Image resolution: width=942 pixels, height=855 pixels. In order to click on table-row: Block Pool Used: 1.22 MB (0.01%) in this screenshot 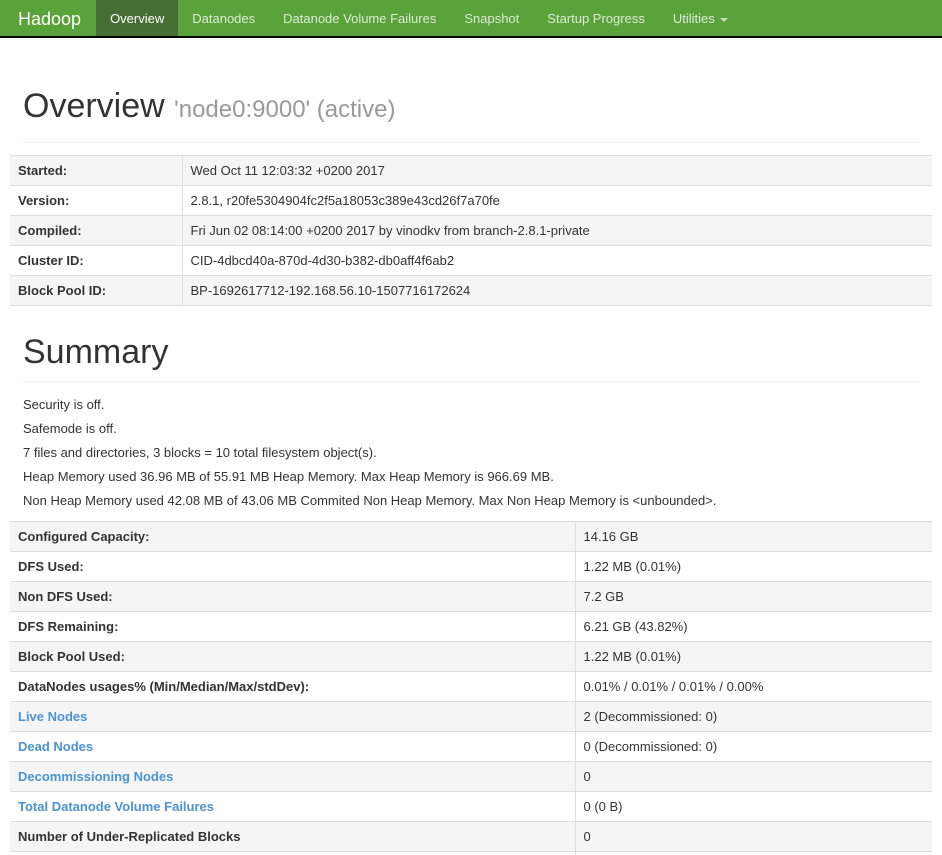, I will do `click(471, 656)`.